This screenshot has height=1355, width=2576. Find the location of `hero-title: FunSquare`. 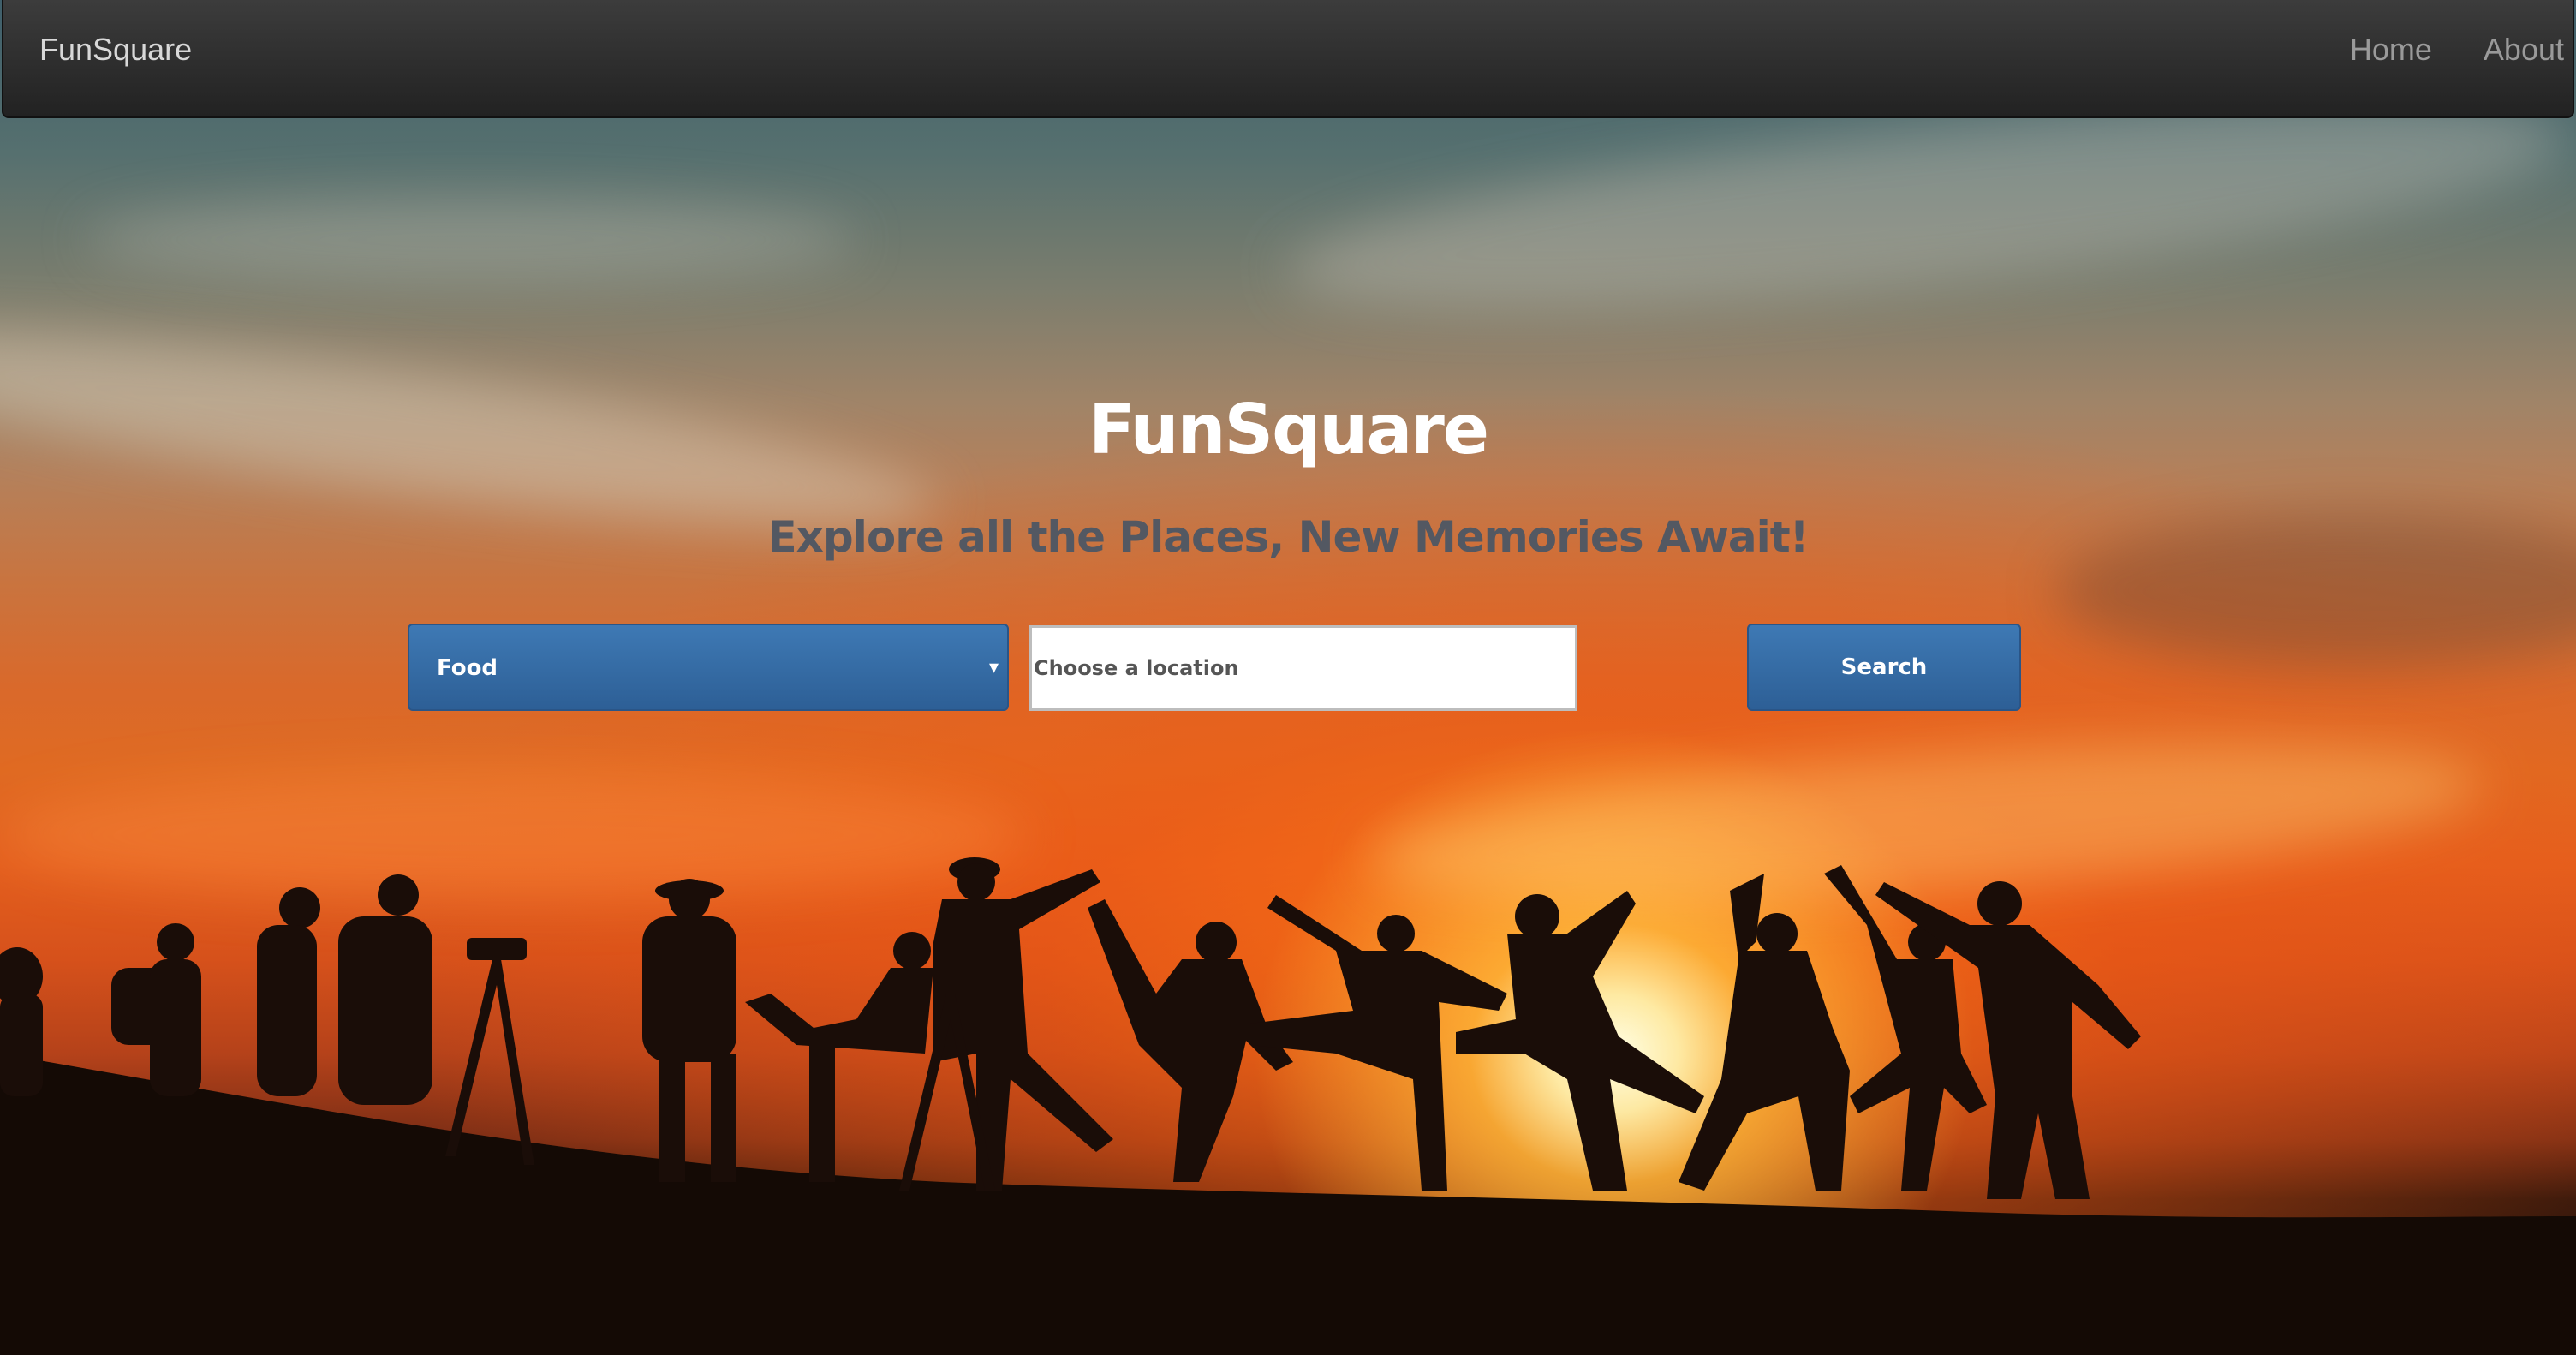

hero-title: FunSquare is located at coordinates (1288, 429).